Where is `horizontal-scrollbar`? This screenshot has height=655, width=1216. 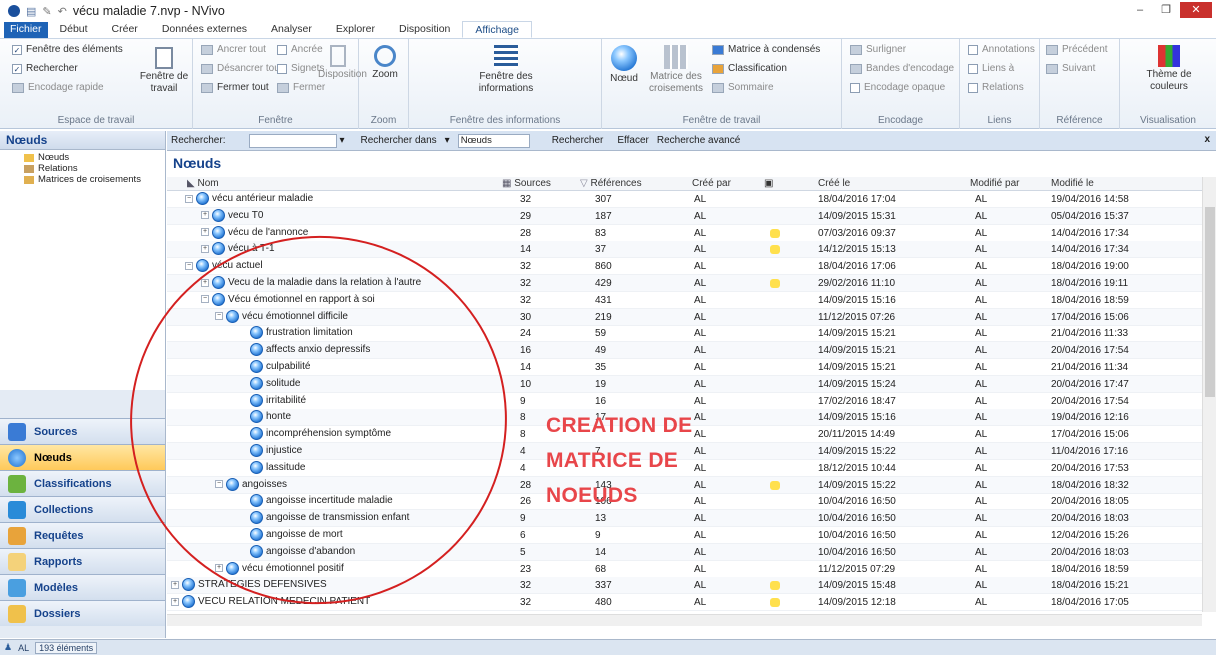
horizontal-scrollbar is located at coordinates (684, 620).